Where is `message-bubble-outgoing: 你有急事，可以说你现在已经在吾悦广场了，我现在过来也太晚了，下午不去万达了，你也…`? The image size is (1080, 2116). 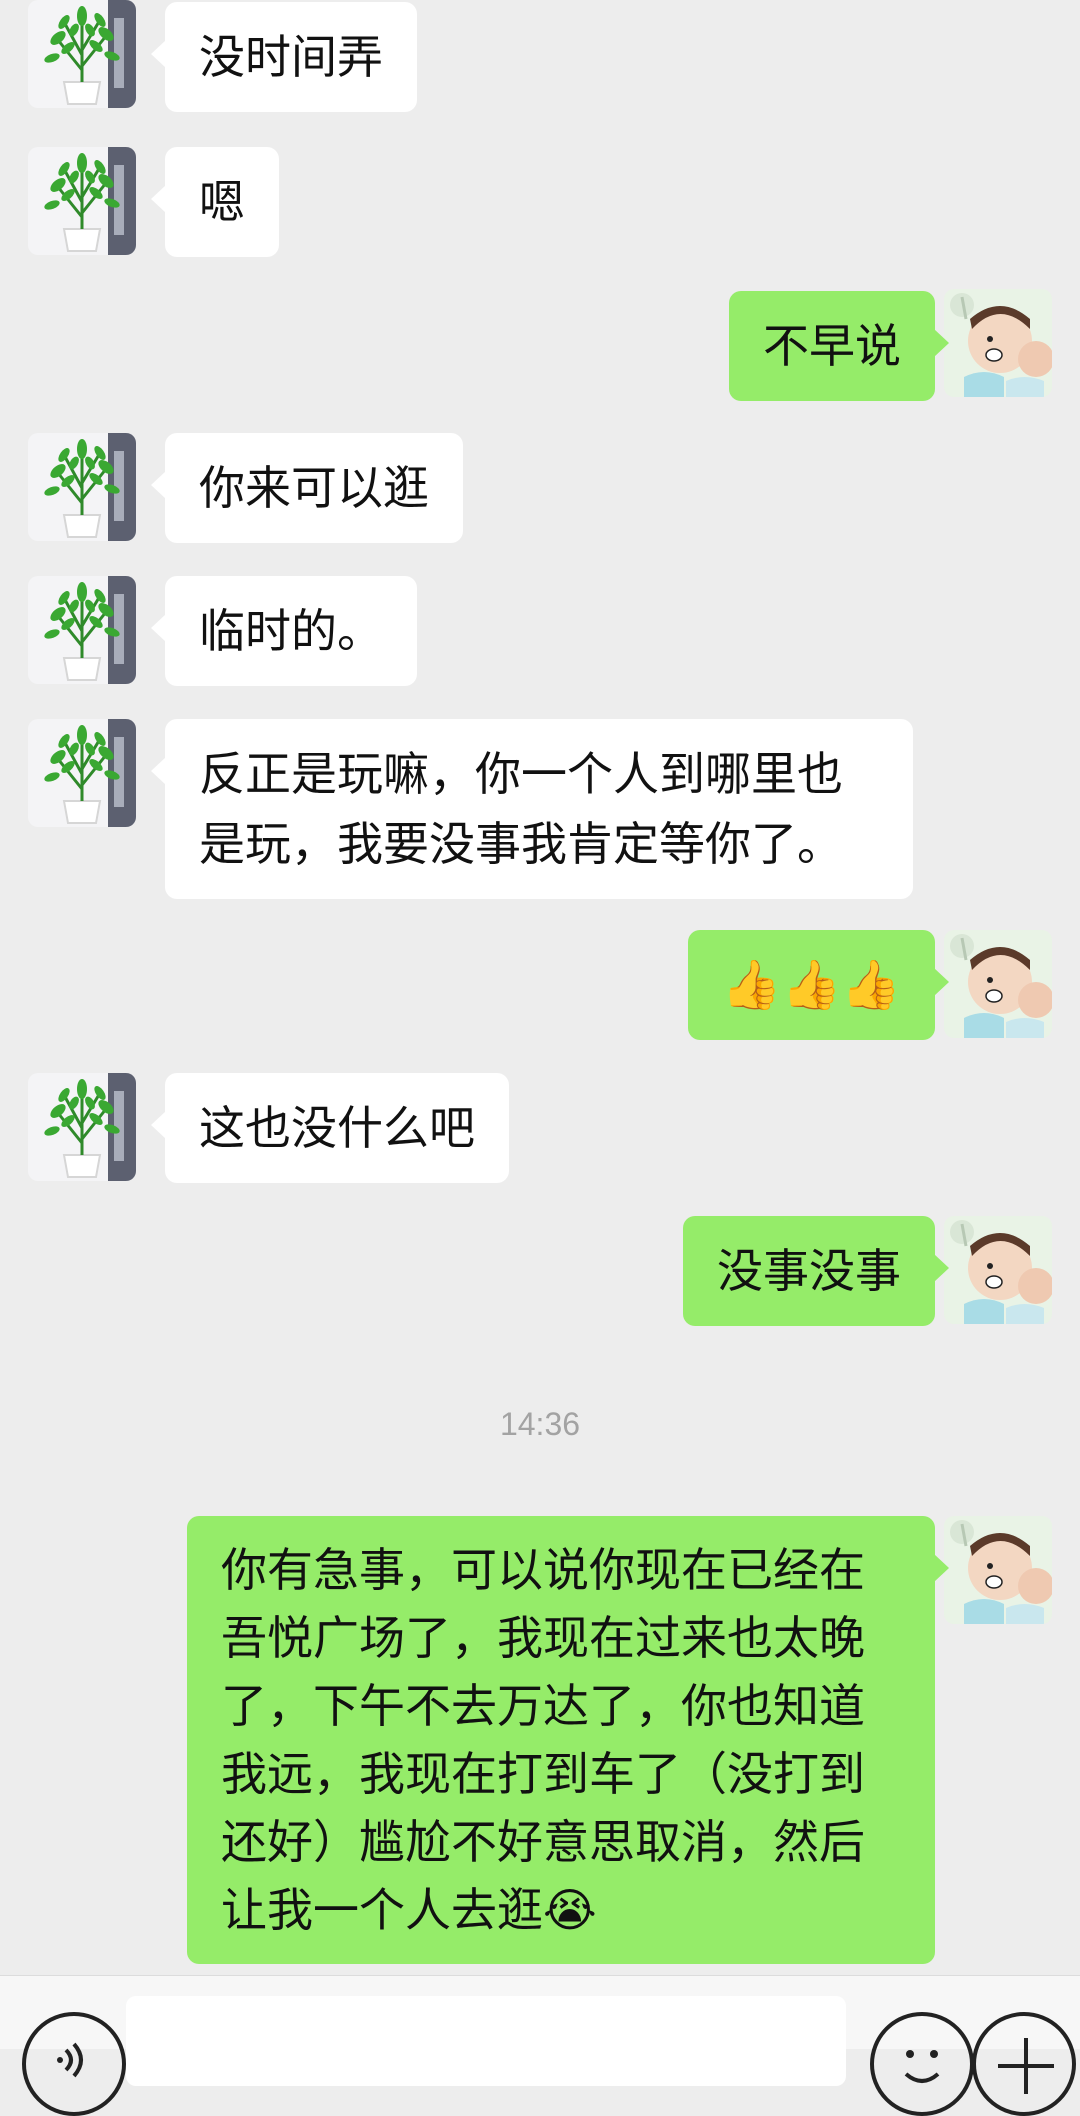
message-bubble-outgoing: 你有急事，可以说你现在已经在吾悦广场了，我现在过来也太晚了，下午不去万达了，你也… is located at coordinates (568, 1740).